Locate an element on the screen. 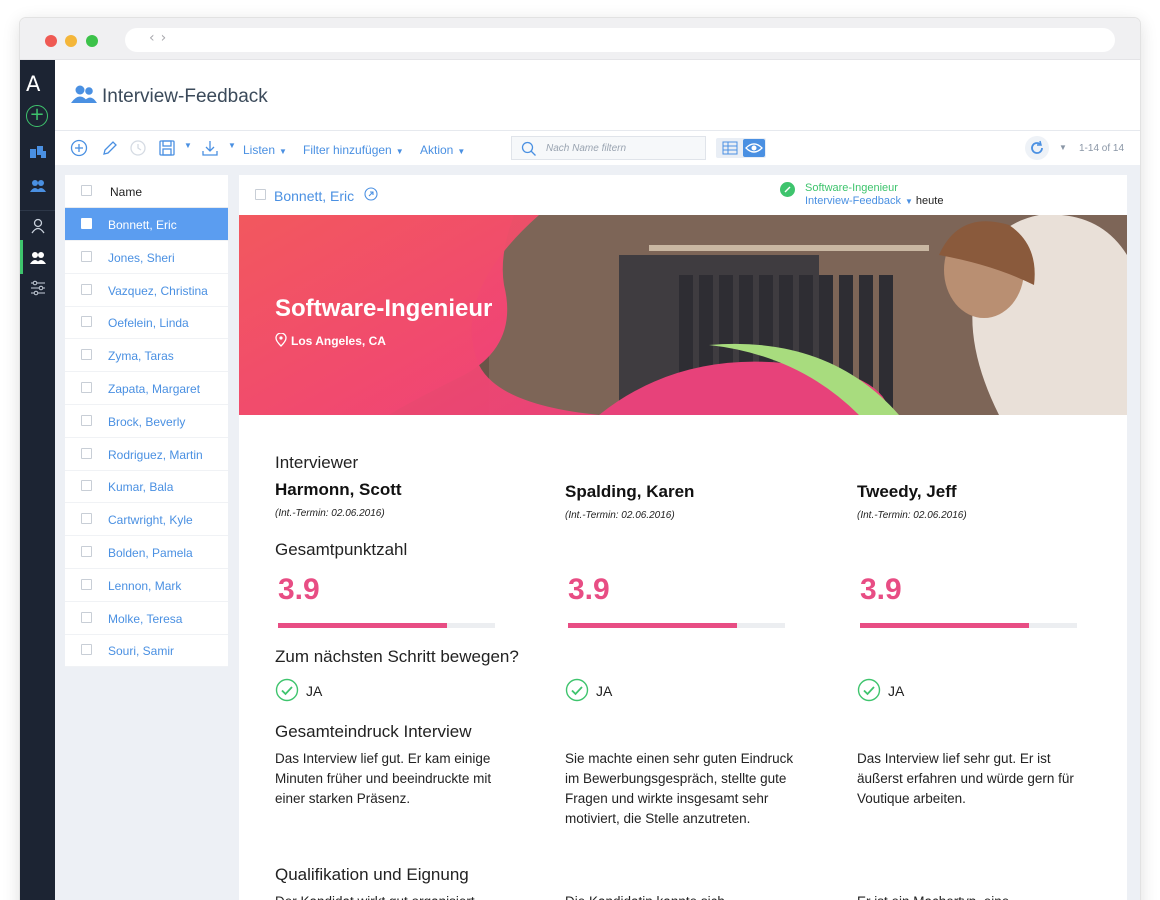 This screenshot has height=900, width=1160. list-item: Molke, Teresa is located at coordinates (146, 618).